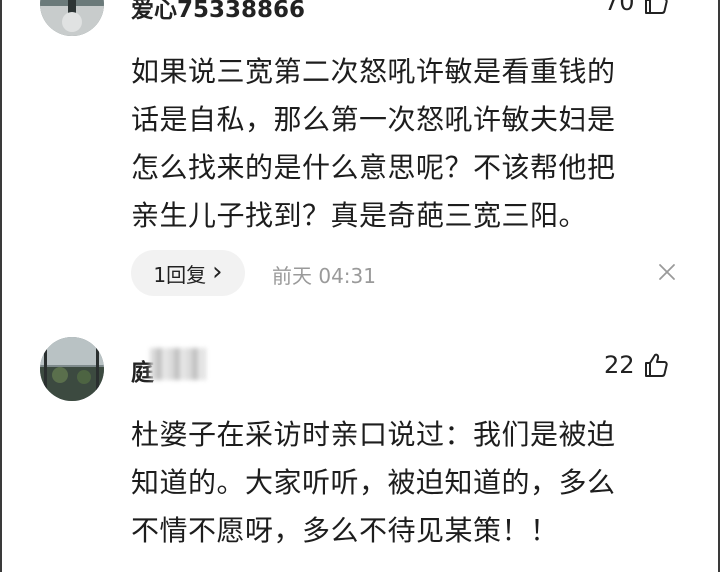 The width and height of the screenshot is (720, 572). I want to click on view-replies-button: 1回复 ›, so click(188, 273).